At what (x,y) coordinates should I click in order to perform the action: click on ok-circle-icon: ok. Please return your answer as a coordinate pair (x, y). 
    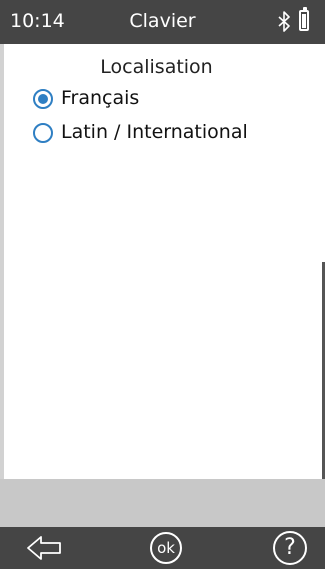
    Looking at the image, I should click on (166, 548).